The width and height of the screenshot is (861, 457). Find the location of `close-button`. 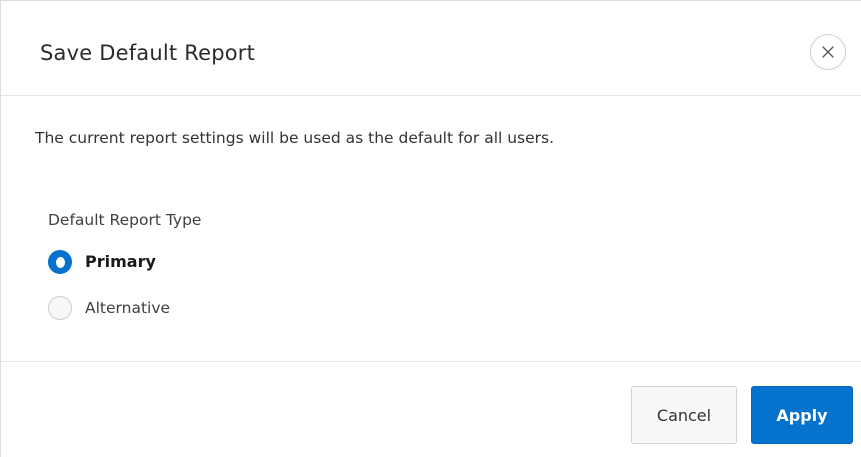

close-button is located at coordinates (828, 52).